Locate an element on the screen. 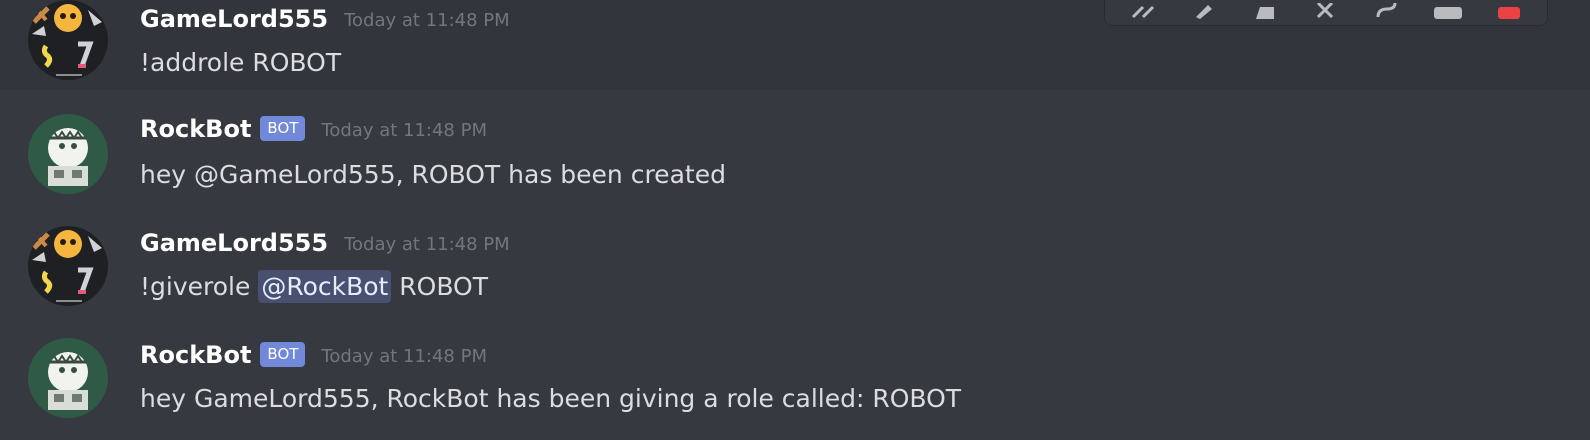 This screenshot has height=440, width=1590. mute-icon is located at coordinates (1325, 9).